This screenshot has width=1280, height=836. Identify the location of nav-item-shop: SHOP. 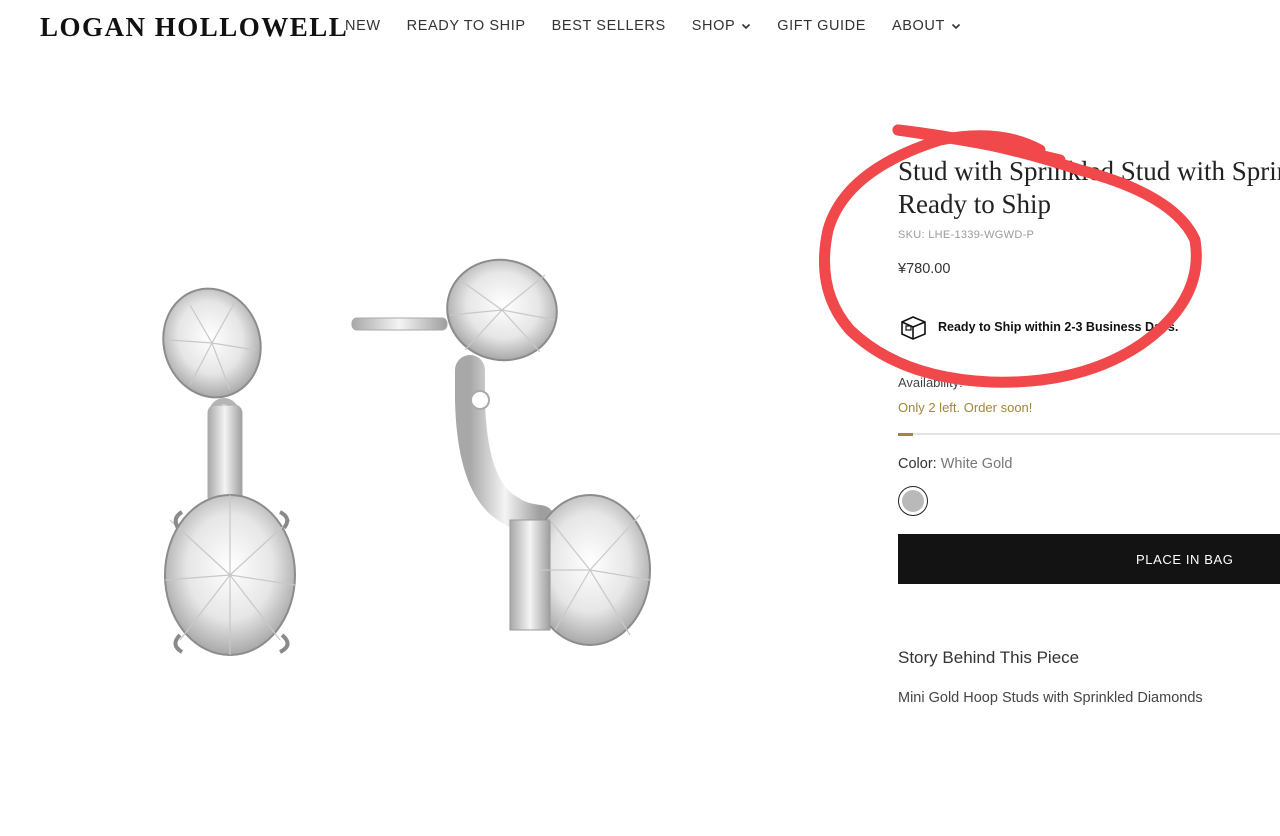
(722, 26).